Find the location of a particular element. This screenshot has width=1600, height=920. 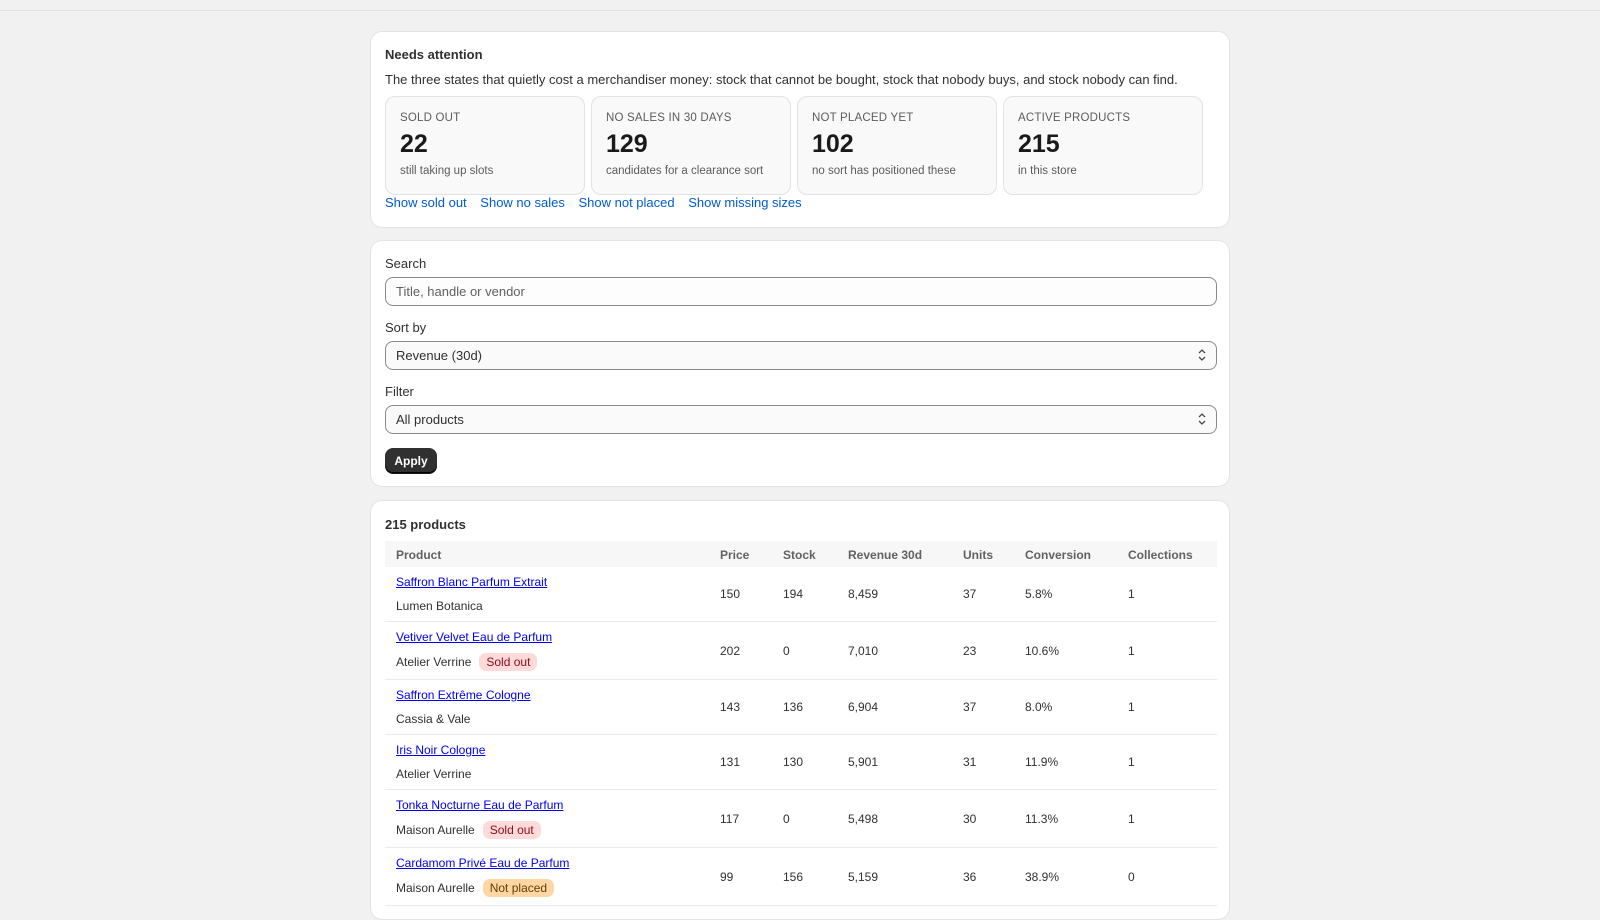

not-placed-badge: Not placed is located at coordinates (518, 888).